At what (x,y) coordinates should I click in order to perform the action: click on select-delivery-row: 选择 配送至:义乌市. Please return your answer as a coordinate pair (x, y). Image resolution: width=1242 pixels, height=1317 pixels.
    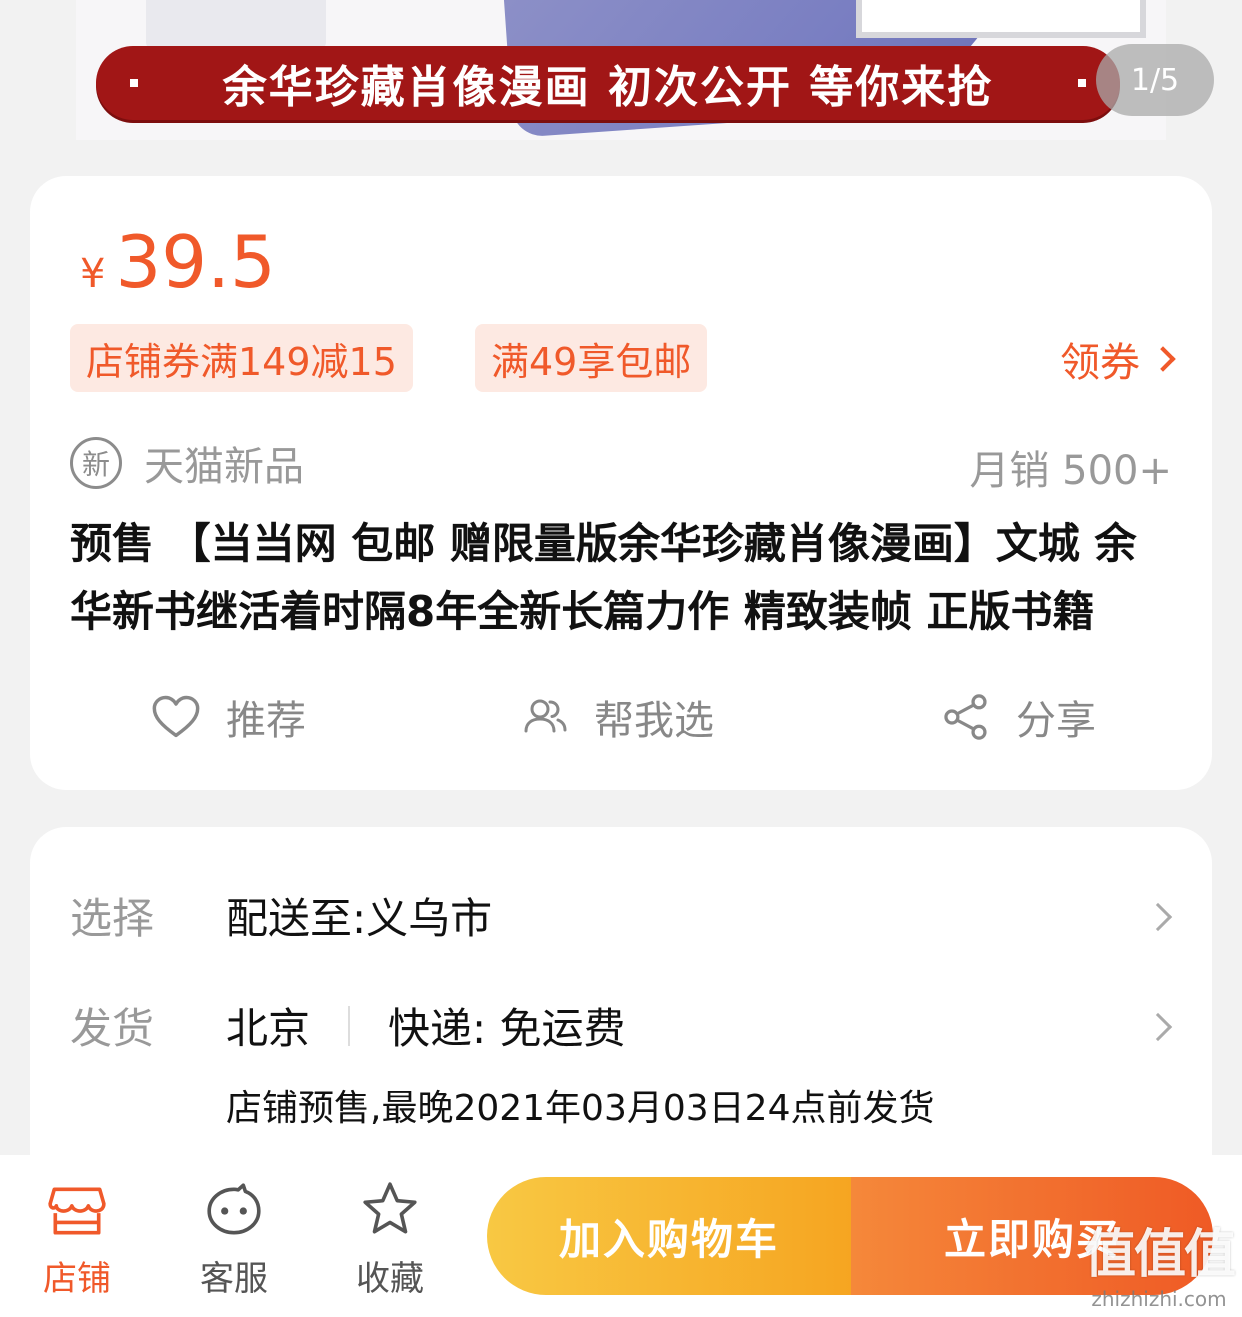
    Looking at the image, I should click on (281, 915).